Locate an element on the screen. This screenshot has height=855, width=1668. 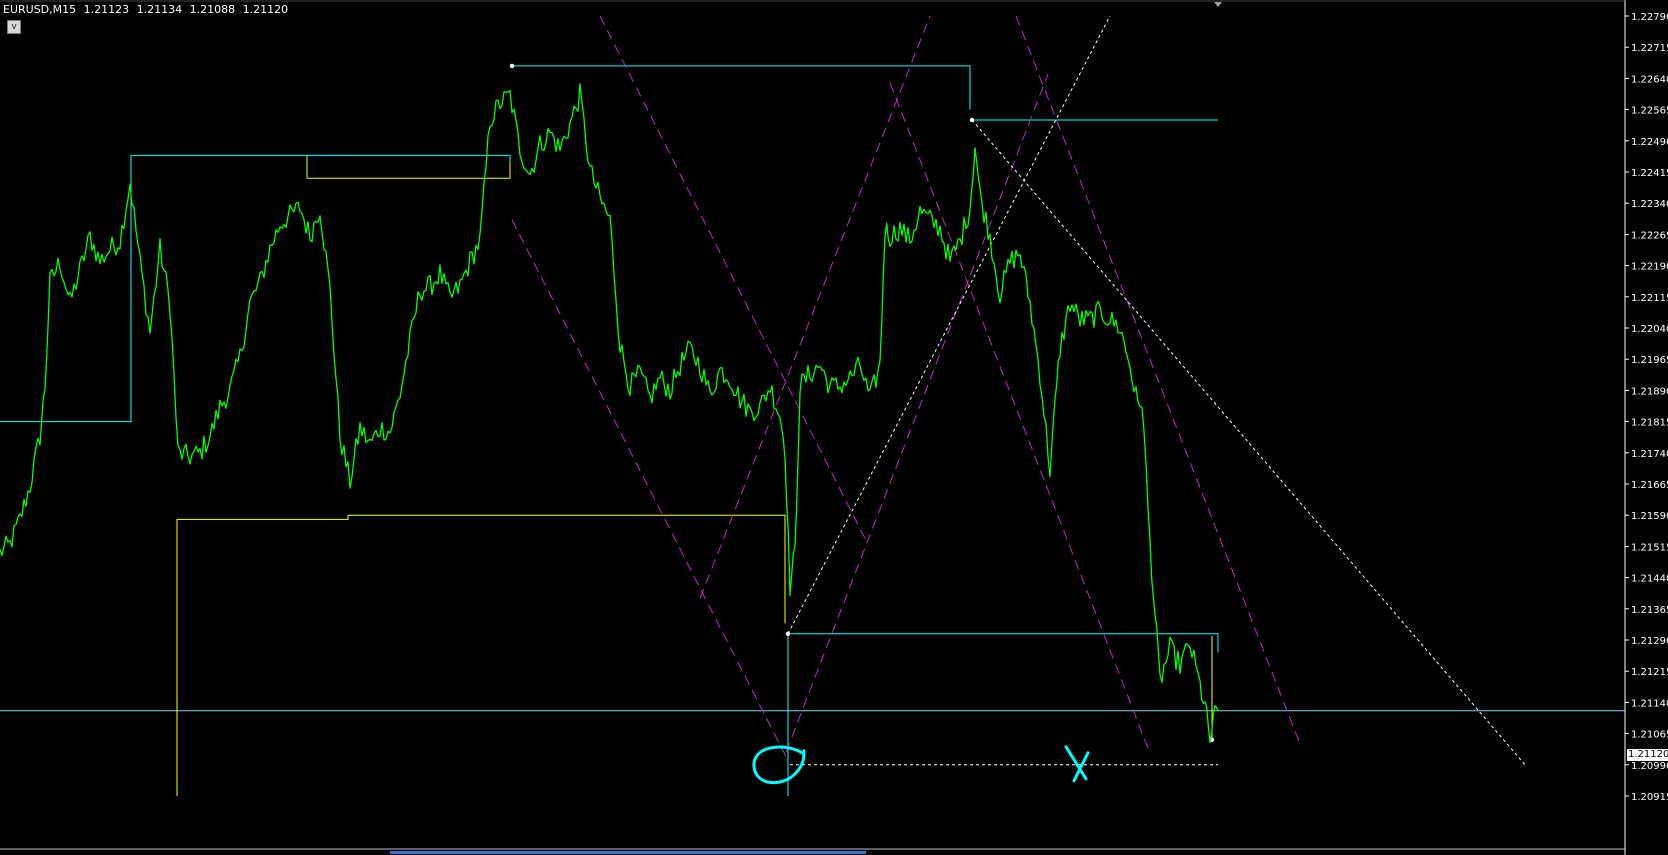
y-tick-label: 1.21515 is located at coordinates (1649, 547).